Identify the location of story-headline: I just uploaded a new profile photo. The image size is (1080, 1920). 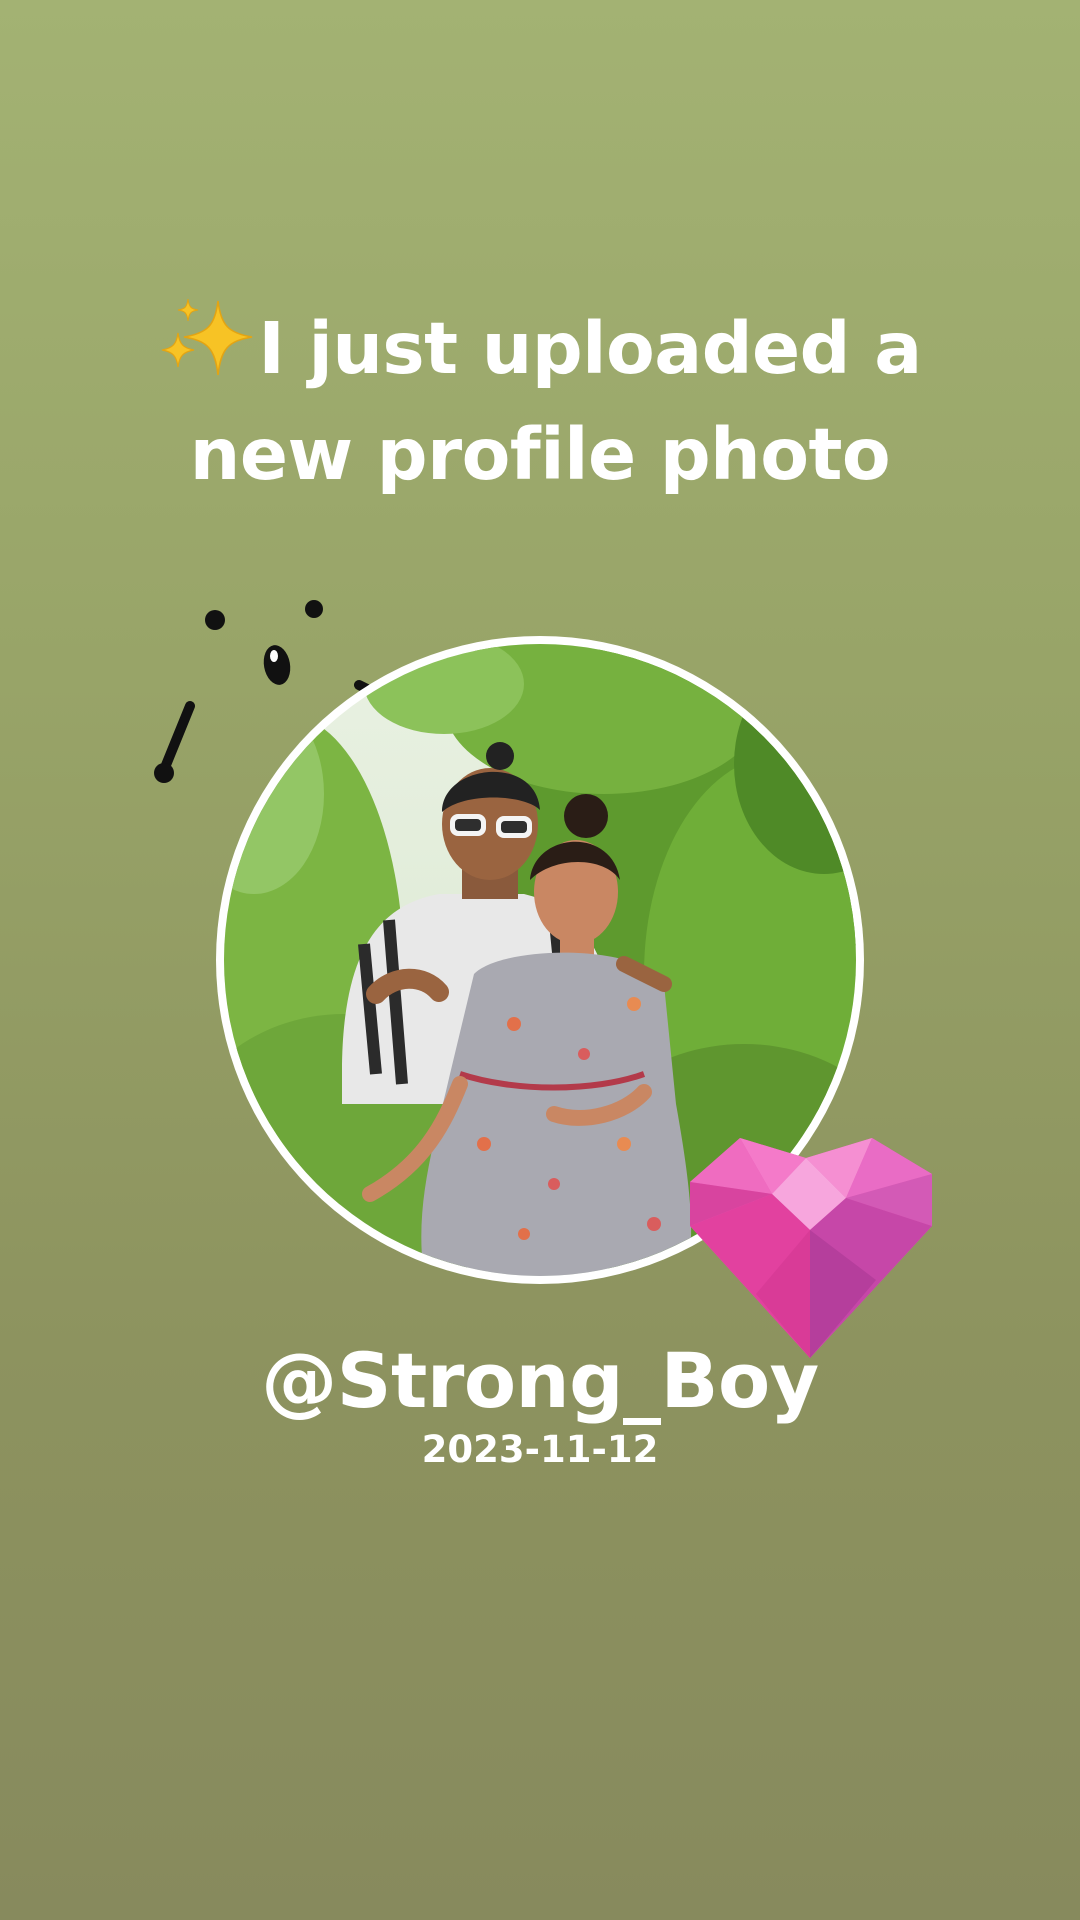
(540, 402).